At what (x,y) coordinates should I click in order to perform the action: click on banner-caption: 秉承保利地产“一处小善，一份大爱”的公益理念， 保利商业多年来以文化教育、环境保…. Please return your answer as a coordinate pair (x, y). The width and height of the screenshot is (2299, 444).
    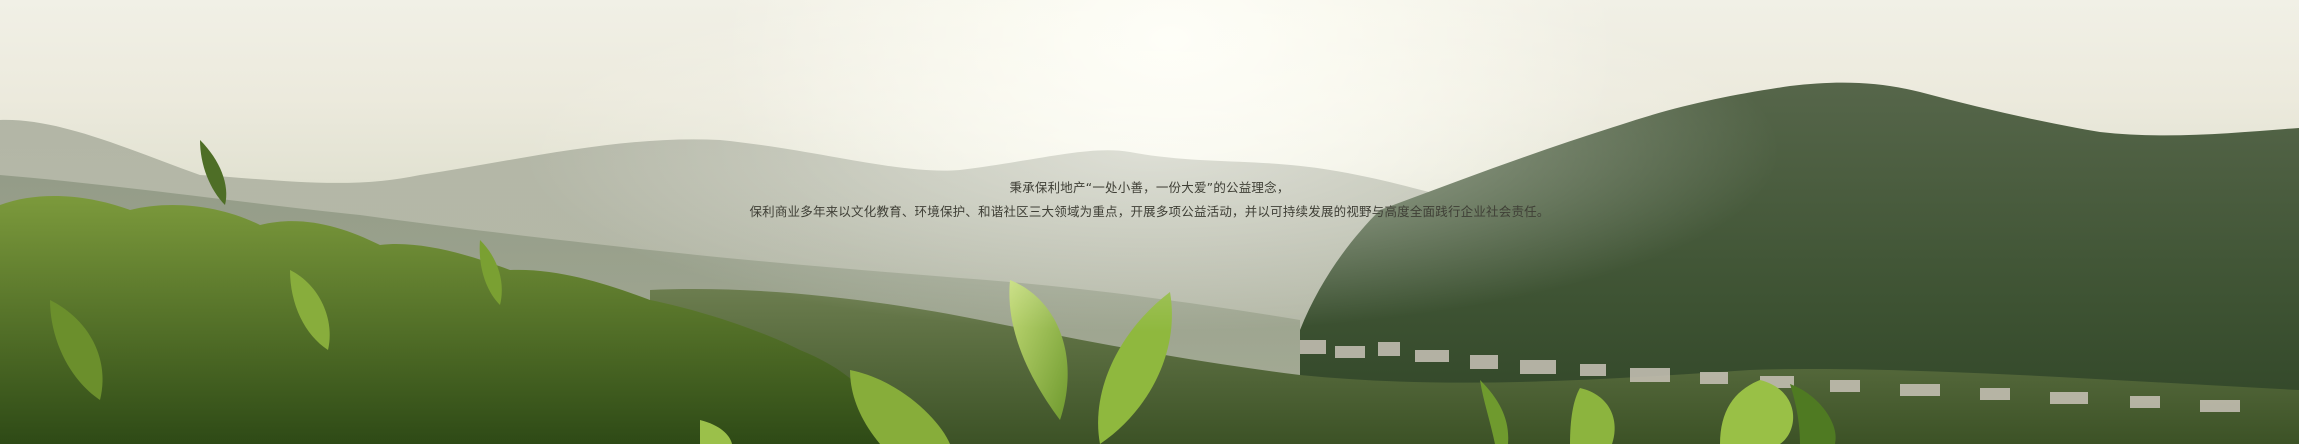
    Looking at the image, I should click on (1149, 200).